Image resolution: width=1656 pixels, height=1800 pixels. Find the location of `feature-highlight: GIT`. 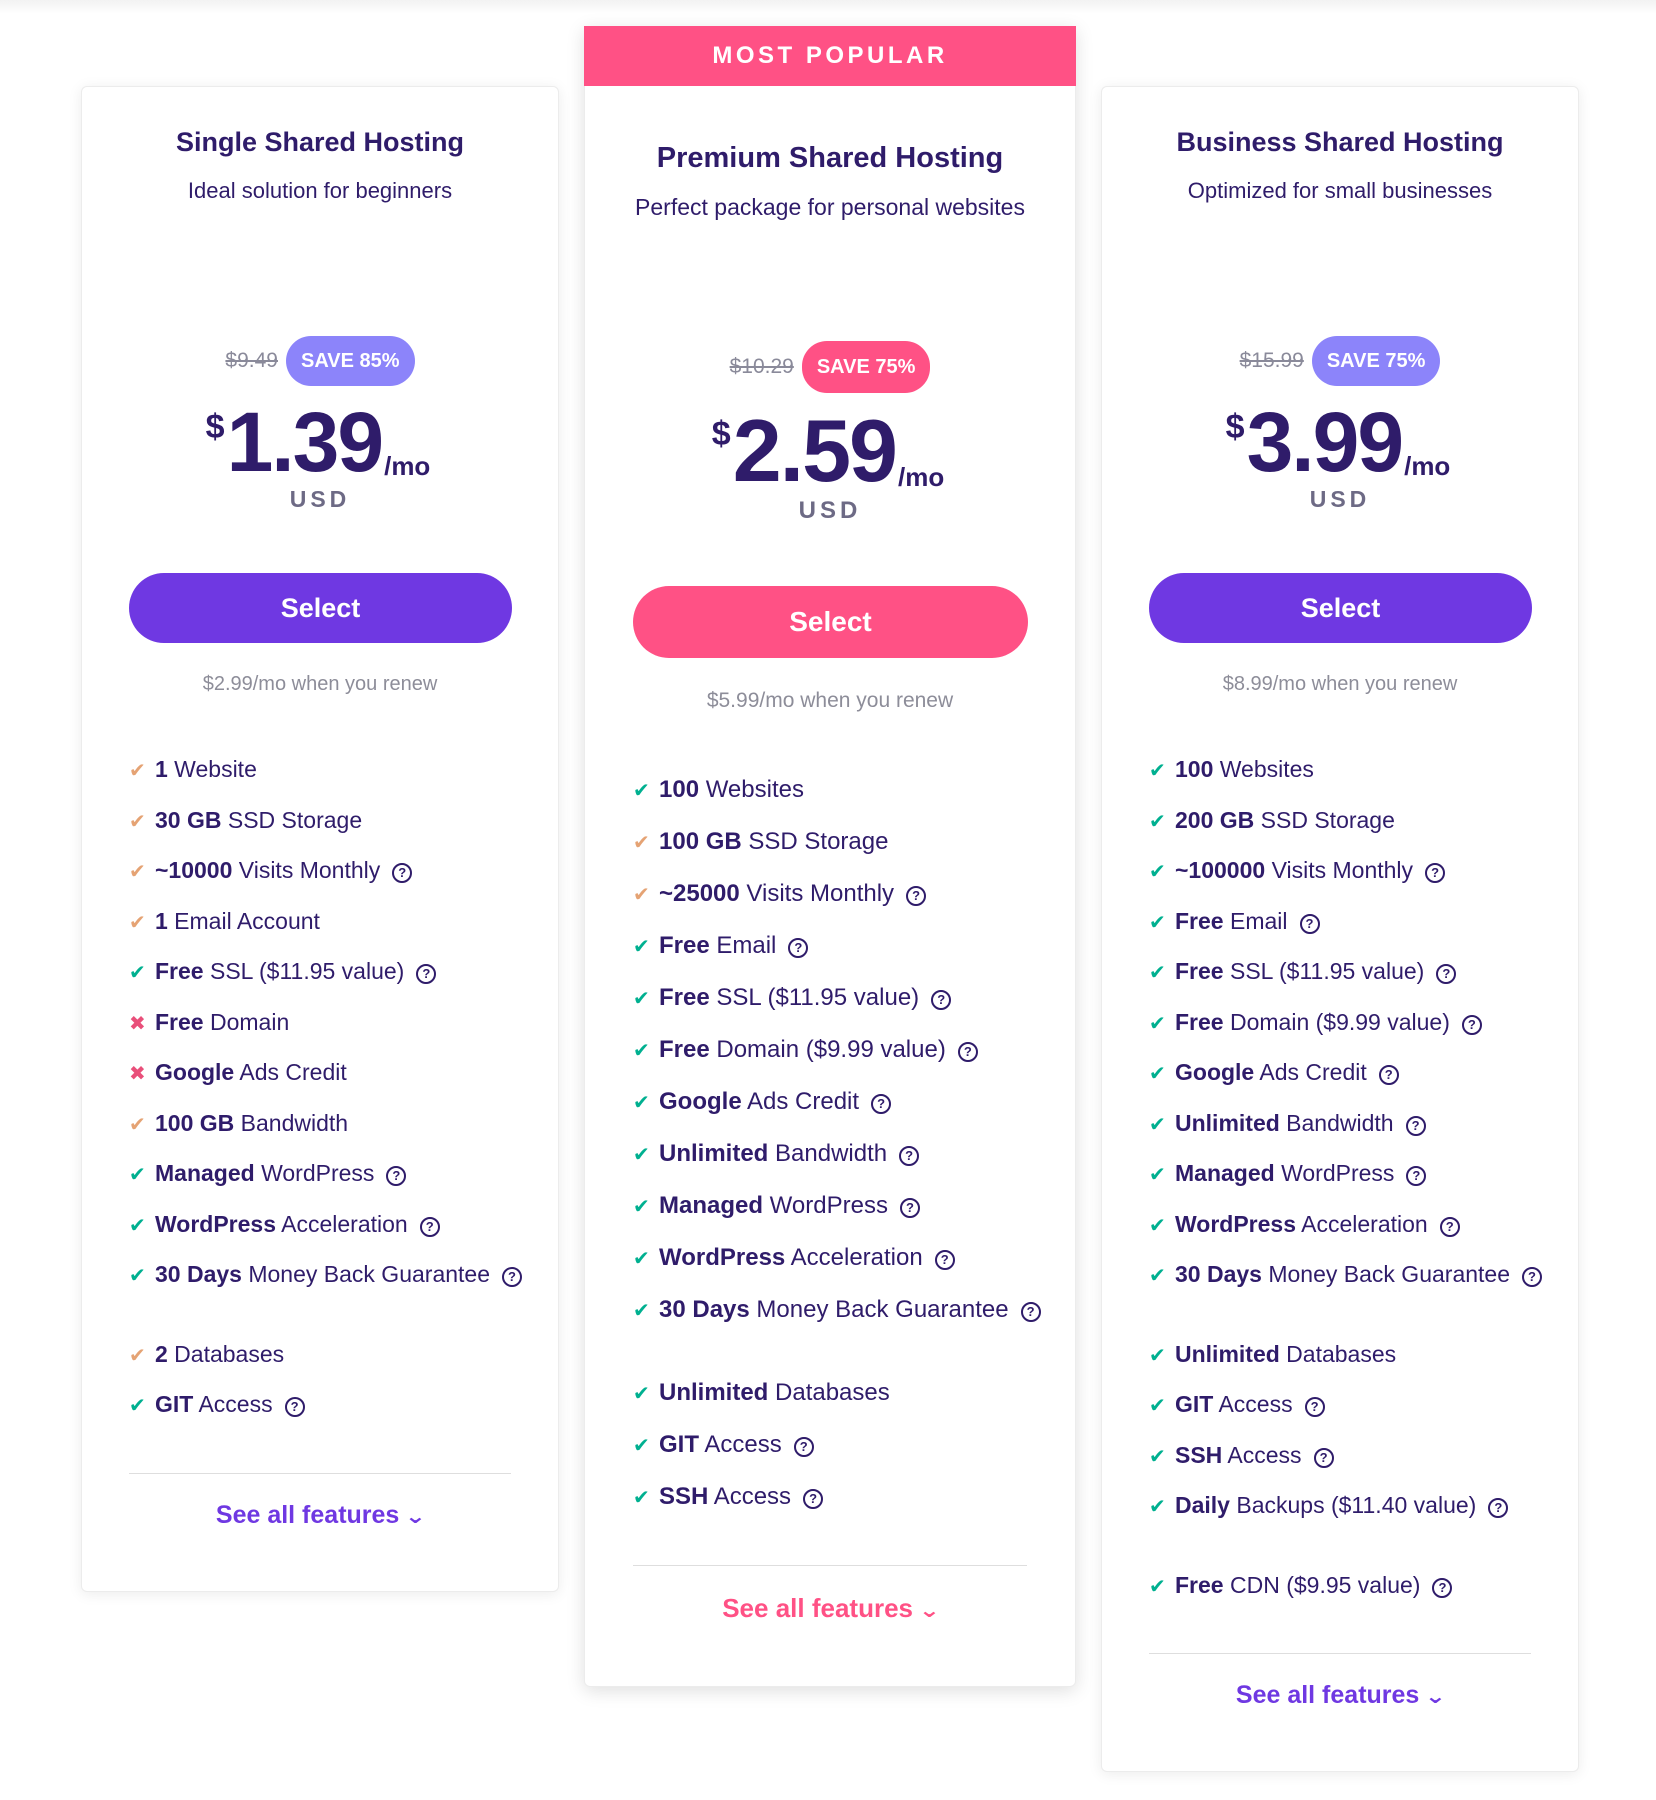

feature-highlight: GIT is located at coordinates (174, 1404).